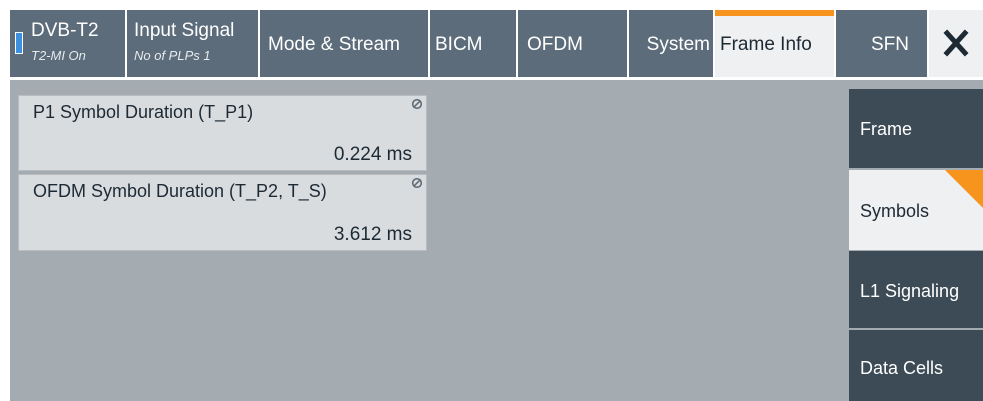  I want to click on tab-dvb-t2-sublabel: T2-MI On, so click(58, 55).